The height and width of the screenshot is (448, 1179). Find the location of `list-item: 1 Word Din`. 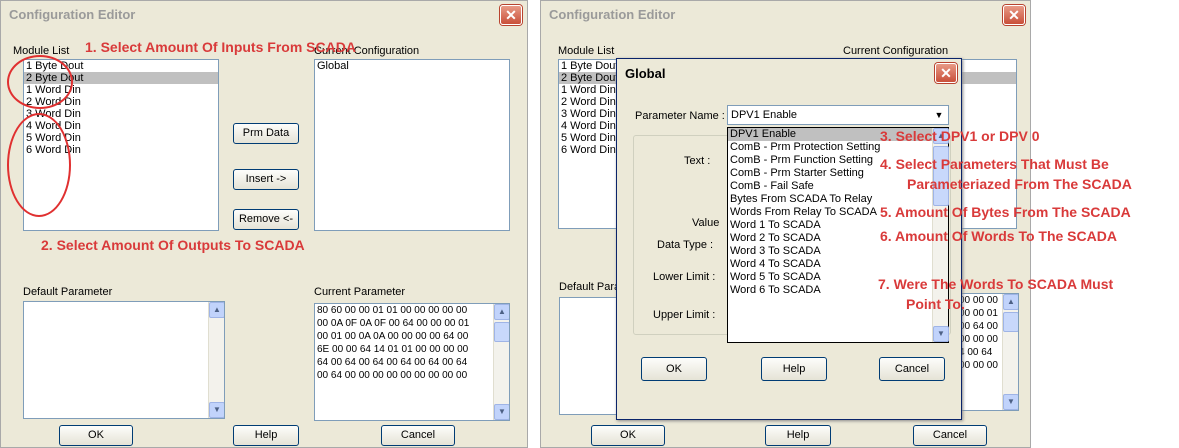

list-item: 1 Word Din is located at coordinates (588, 90).